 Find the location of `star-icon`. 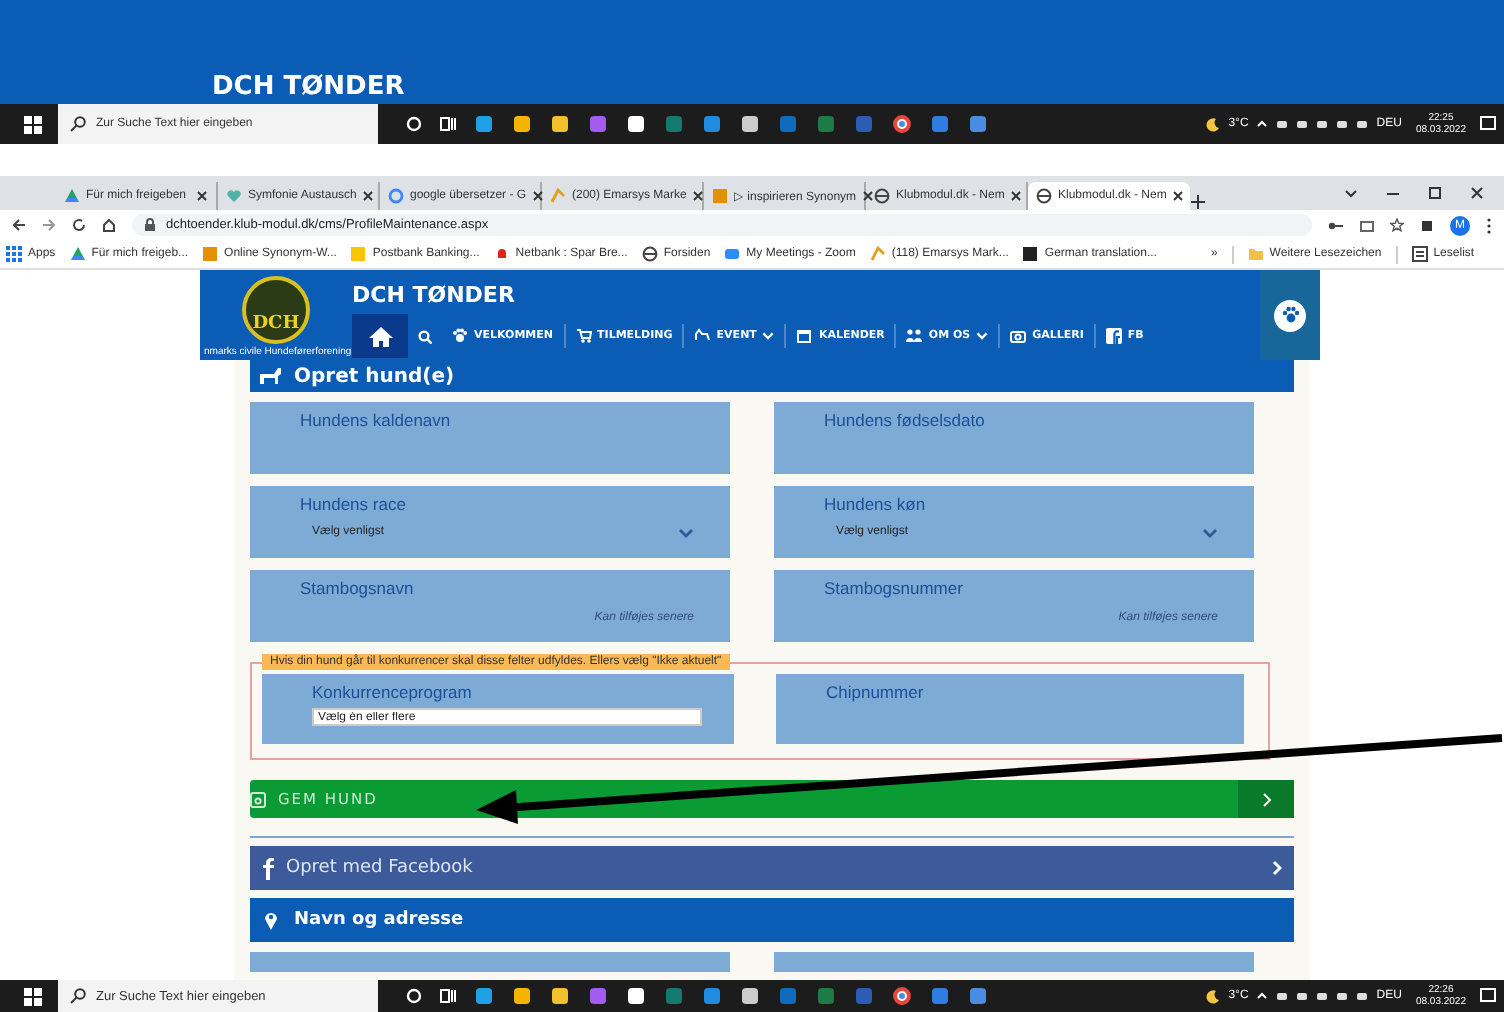

star-icon is located at coordinates (1397, 225).